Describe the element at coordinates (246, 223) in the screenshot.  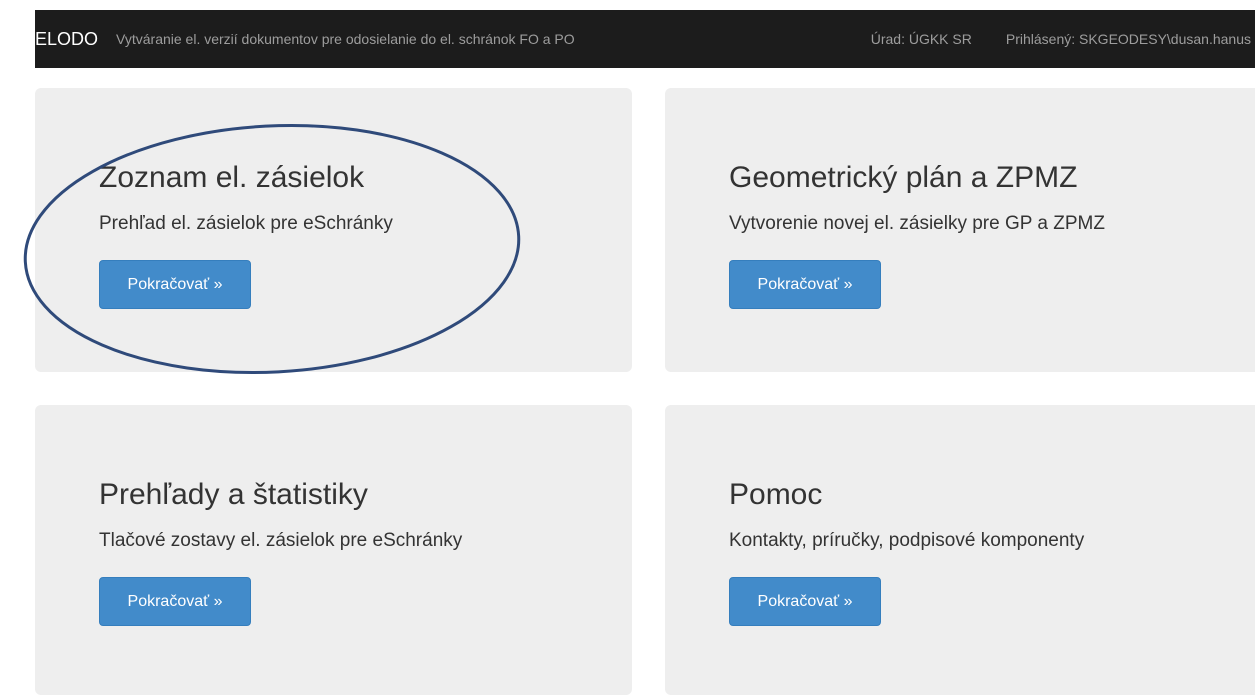
I see `panel-description: Prehľad el. zásielok pre eSchránky` at that location.